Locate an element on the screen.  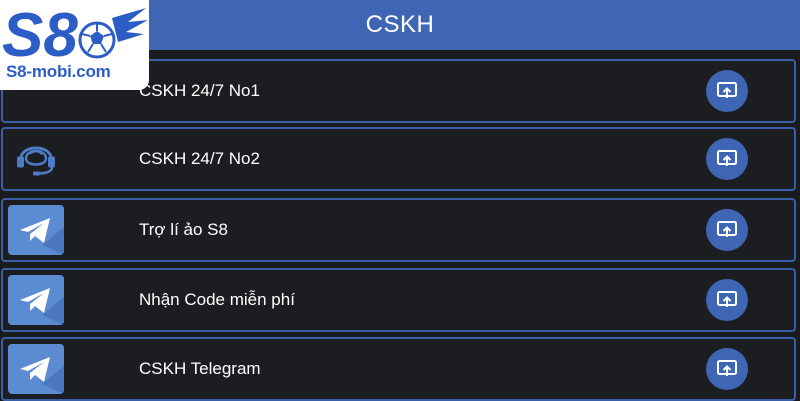
support-row-label: Nhận Code miễn phí is located at coordinates (217, 299).